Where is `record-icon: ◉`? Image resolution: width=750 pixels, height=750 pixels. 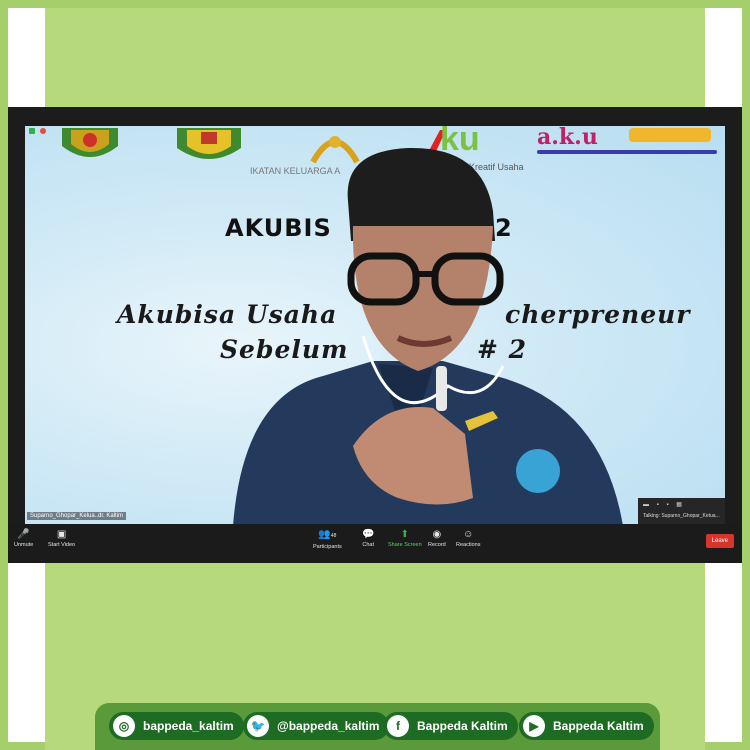
record-icon: ◉ is located at coordinates (437, 534).